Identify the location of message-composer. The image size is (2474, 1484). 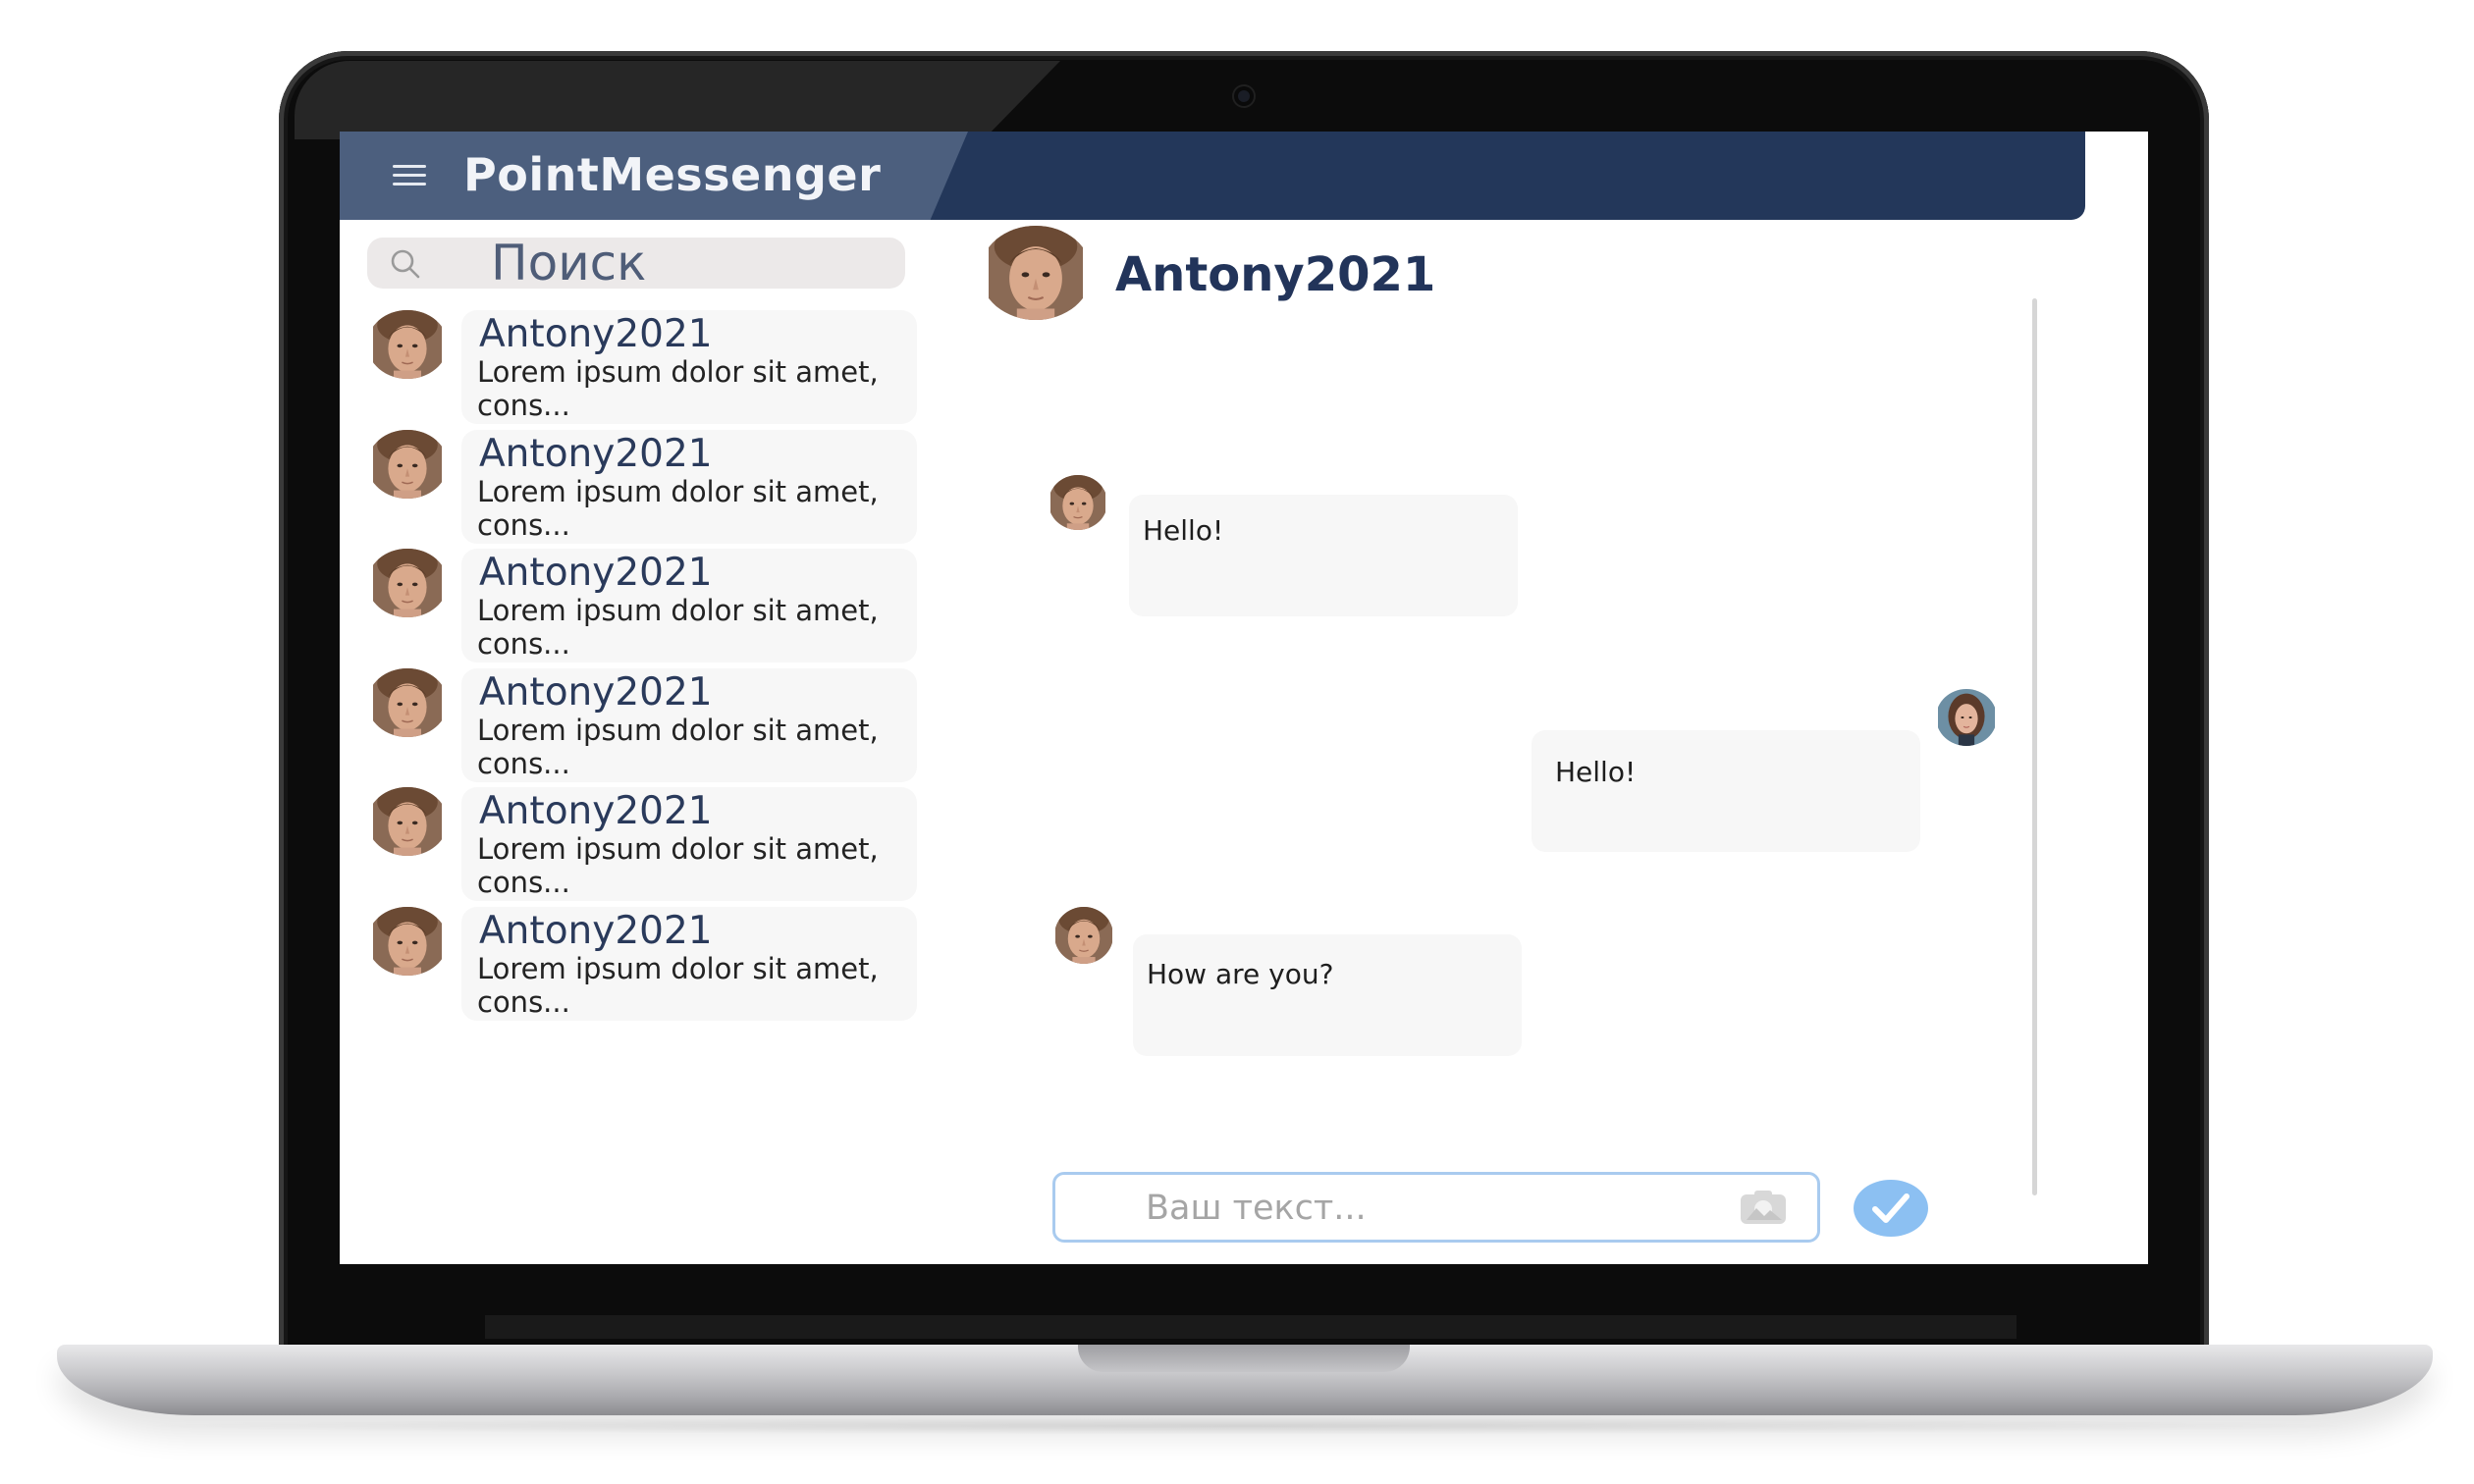
(1436, 1207).